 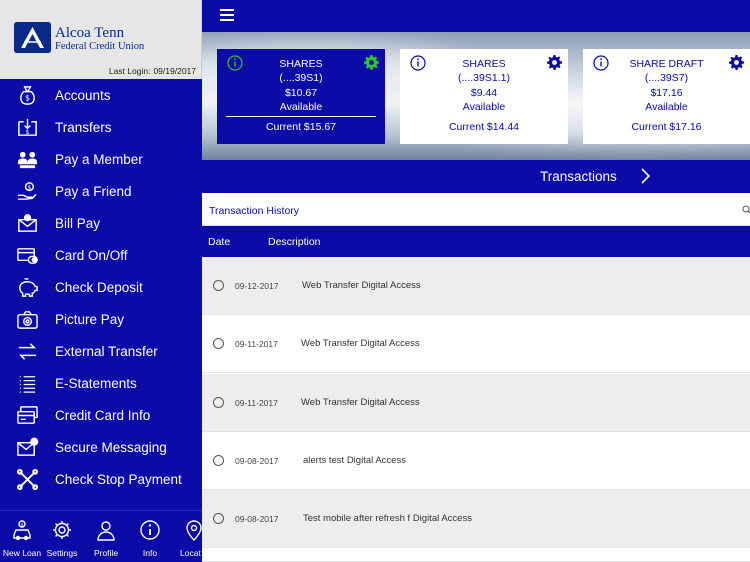 I want to click on sidebar-item-label: External Transfer, so click(x=106, y=351).